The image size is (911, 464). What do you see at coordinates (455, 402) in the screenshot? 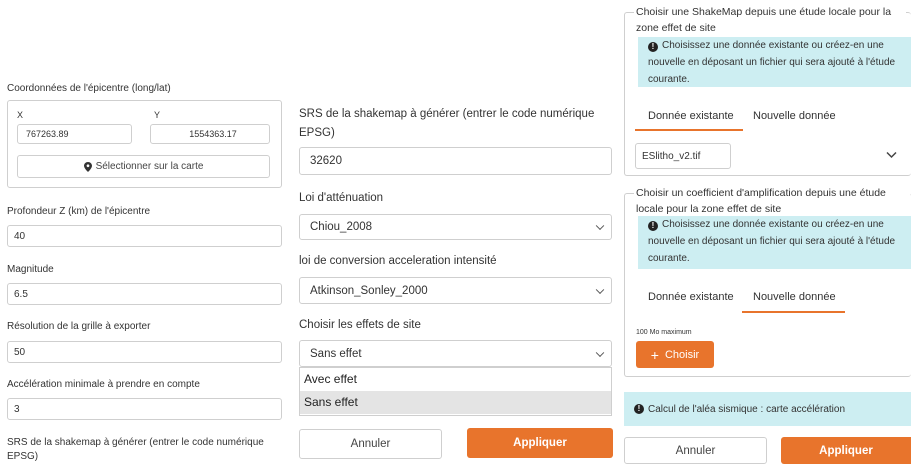
I see `option-no-effect: Sans effet` at bounding box center [455, 402].